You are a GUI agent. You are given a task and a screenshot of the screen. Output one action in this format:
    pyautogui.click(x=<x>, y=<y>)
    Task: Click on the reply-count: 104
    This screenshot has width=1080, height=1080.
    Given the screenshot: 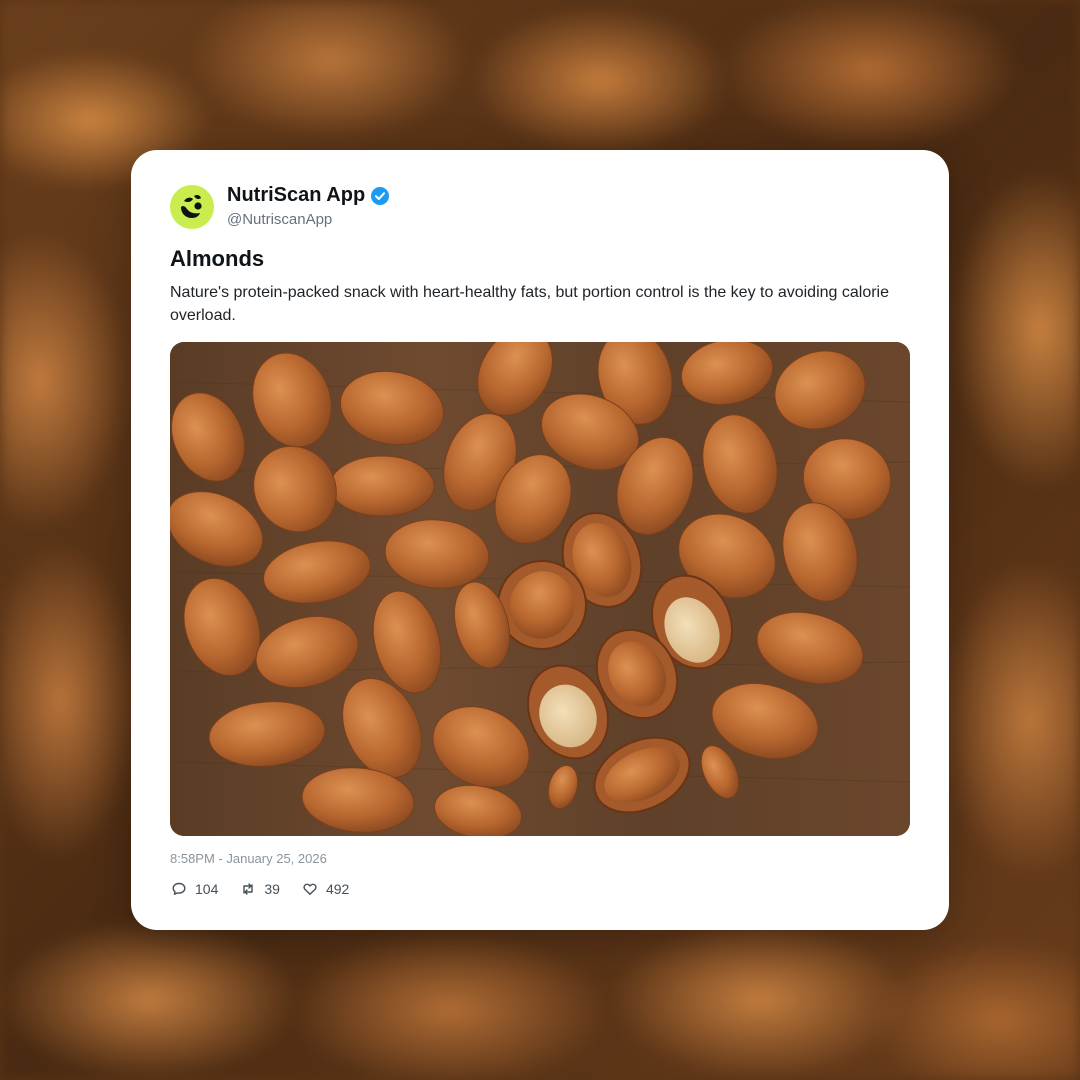 What is the action you would take?
    pyautogui.click(x=207, y=889)
    